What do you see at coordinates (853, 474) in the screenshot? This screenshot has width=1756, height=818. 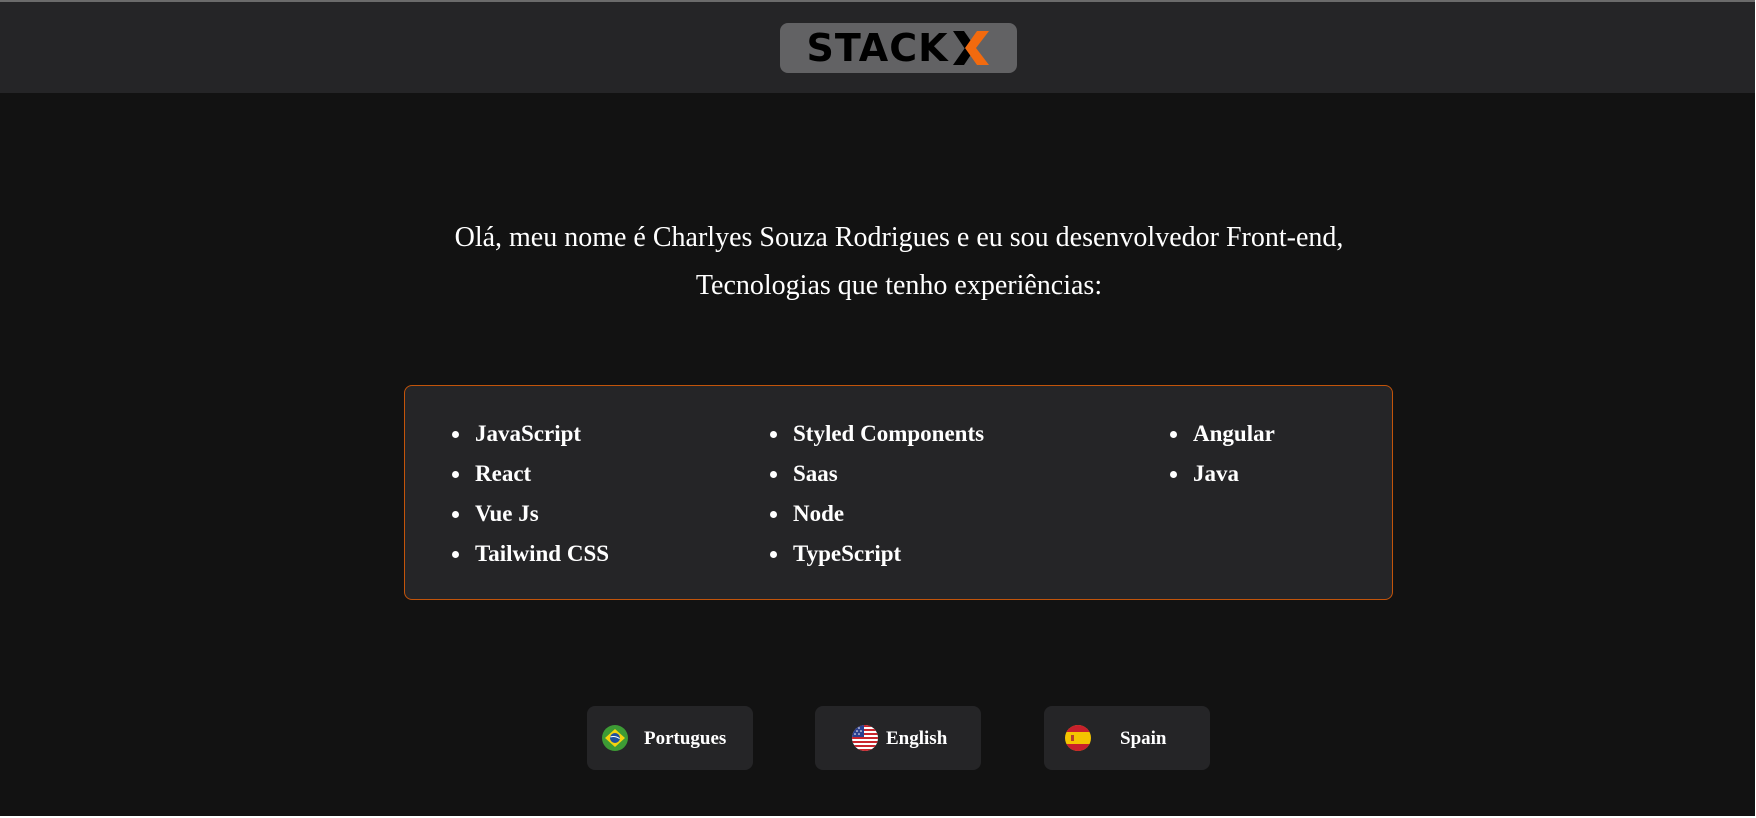 I see `tech-item-saas: Saas` at bounding box center [853, 474].